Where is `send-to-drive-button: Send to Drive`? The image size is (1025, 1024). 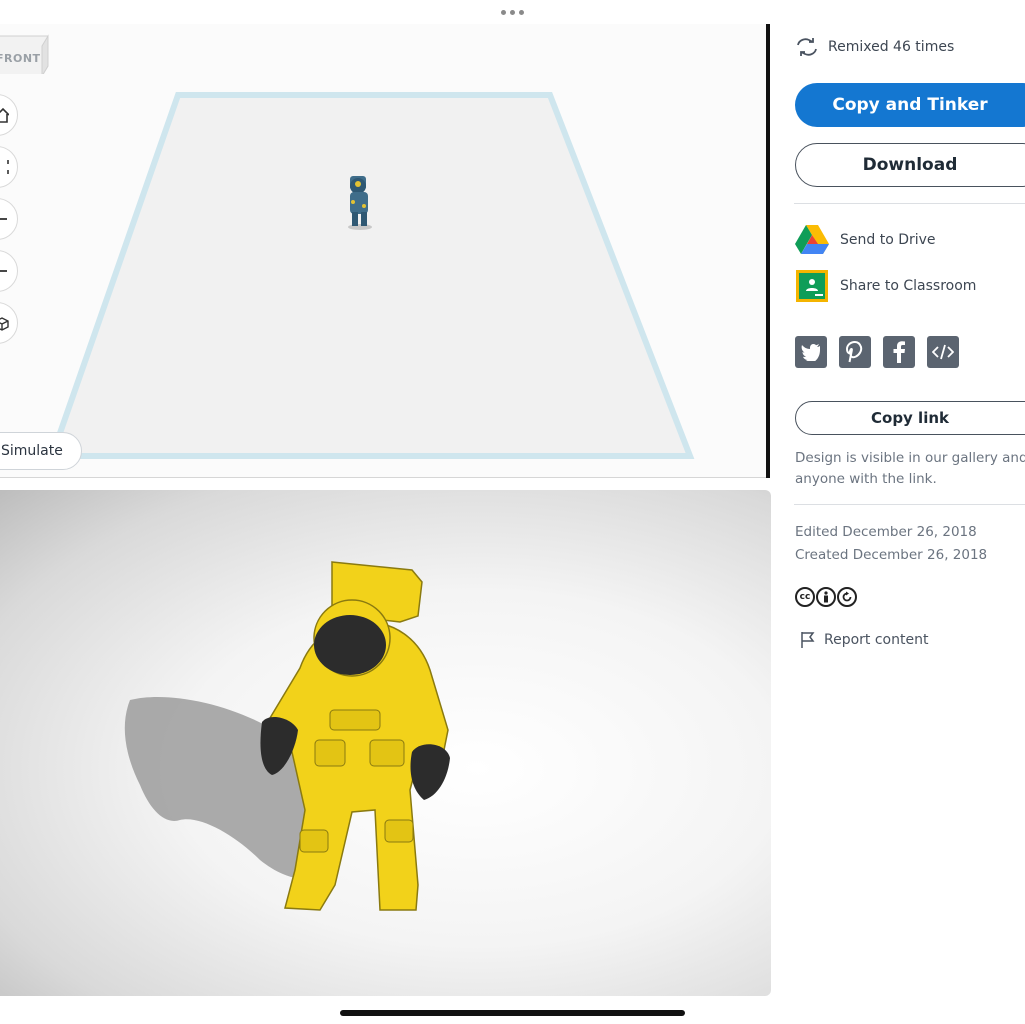
send-to-drive-button: Send to Drive is located at coordinates (865, 240).